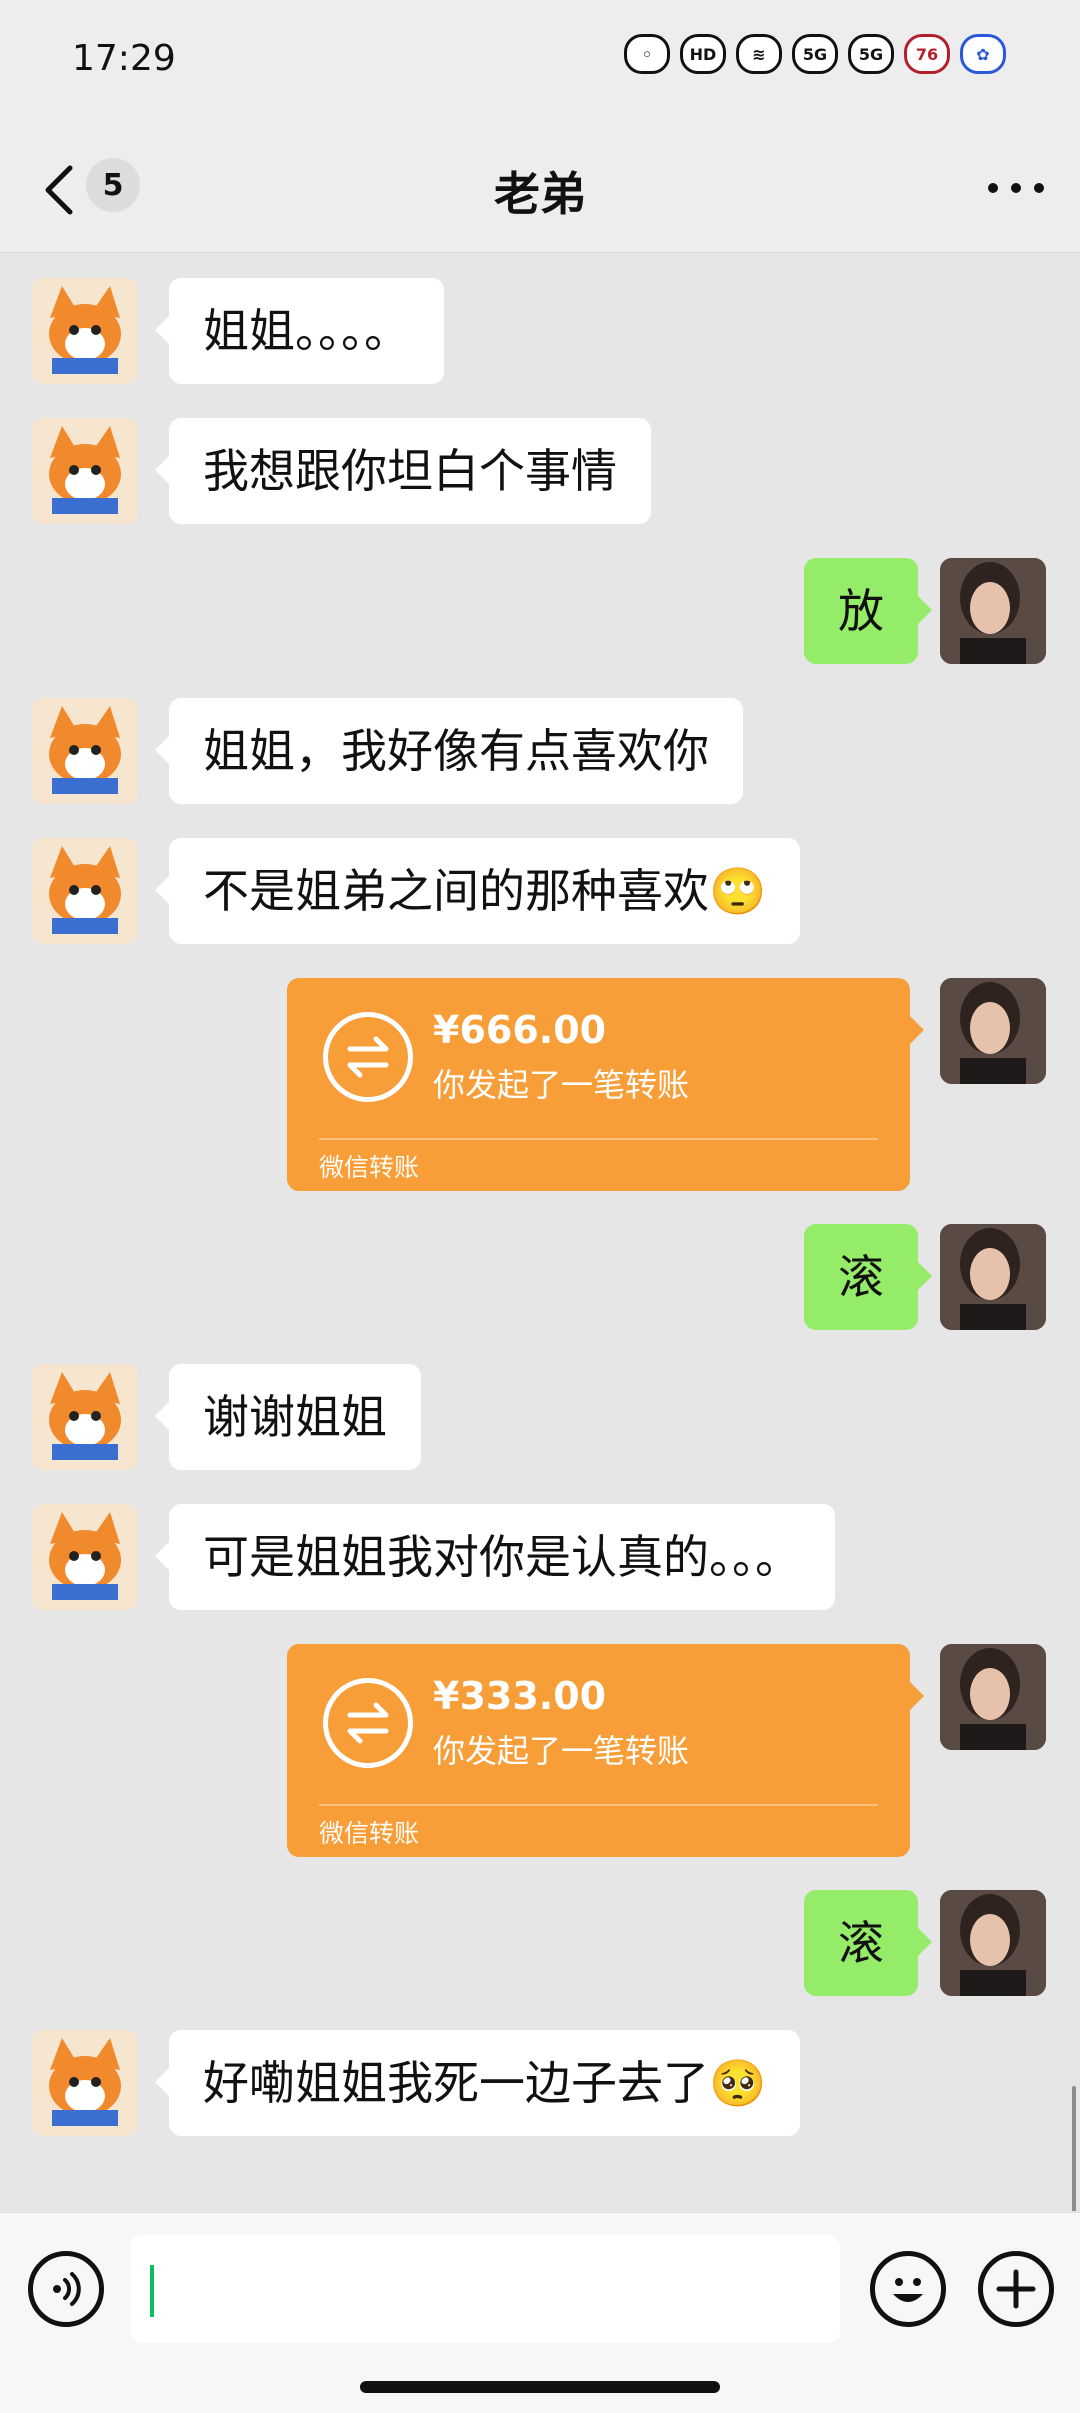 The height and width of the screenshot is (2413, 1080). What do you see at coordinates (1016, 188) in the screenshot?
I see `more-options-icon` at bounding box center [1016, 188].